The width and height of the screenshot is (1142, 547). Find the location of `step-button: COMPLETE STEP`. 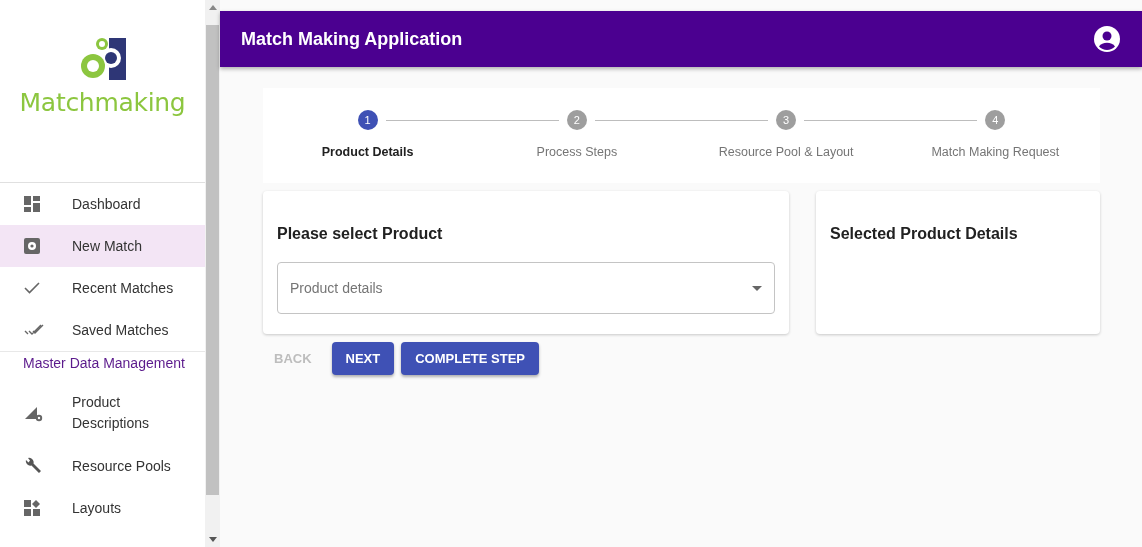

step-button: COMPLETE STEP is located at coordinates (470, 358).